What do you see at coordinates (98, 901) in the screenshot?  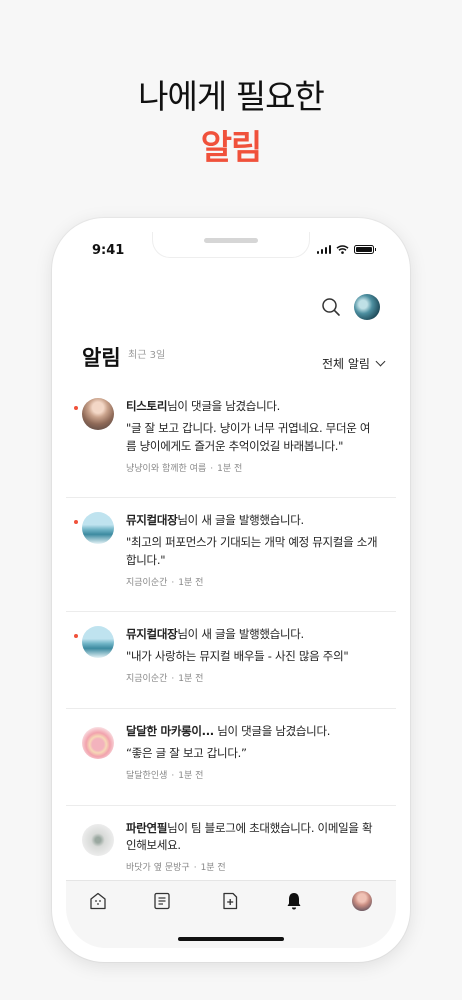 I see `home-icon` at bounding box center [98, 901].